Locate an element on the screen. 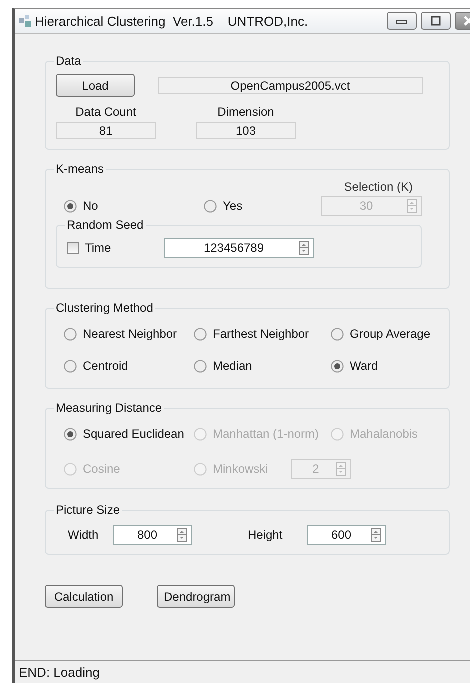  group-title: Measuring Distance is located at coordinates (109, 408).